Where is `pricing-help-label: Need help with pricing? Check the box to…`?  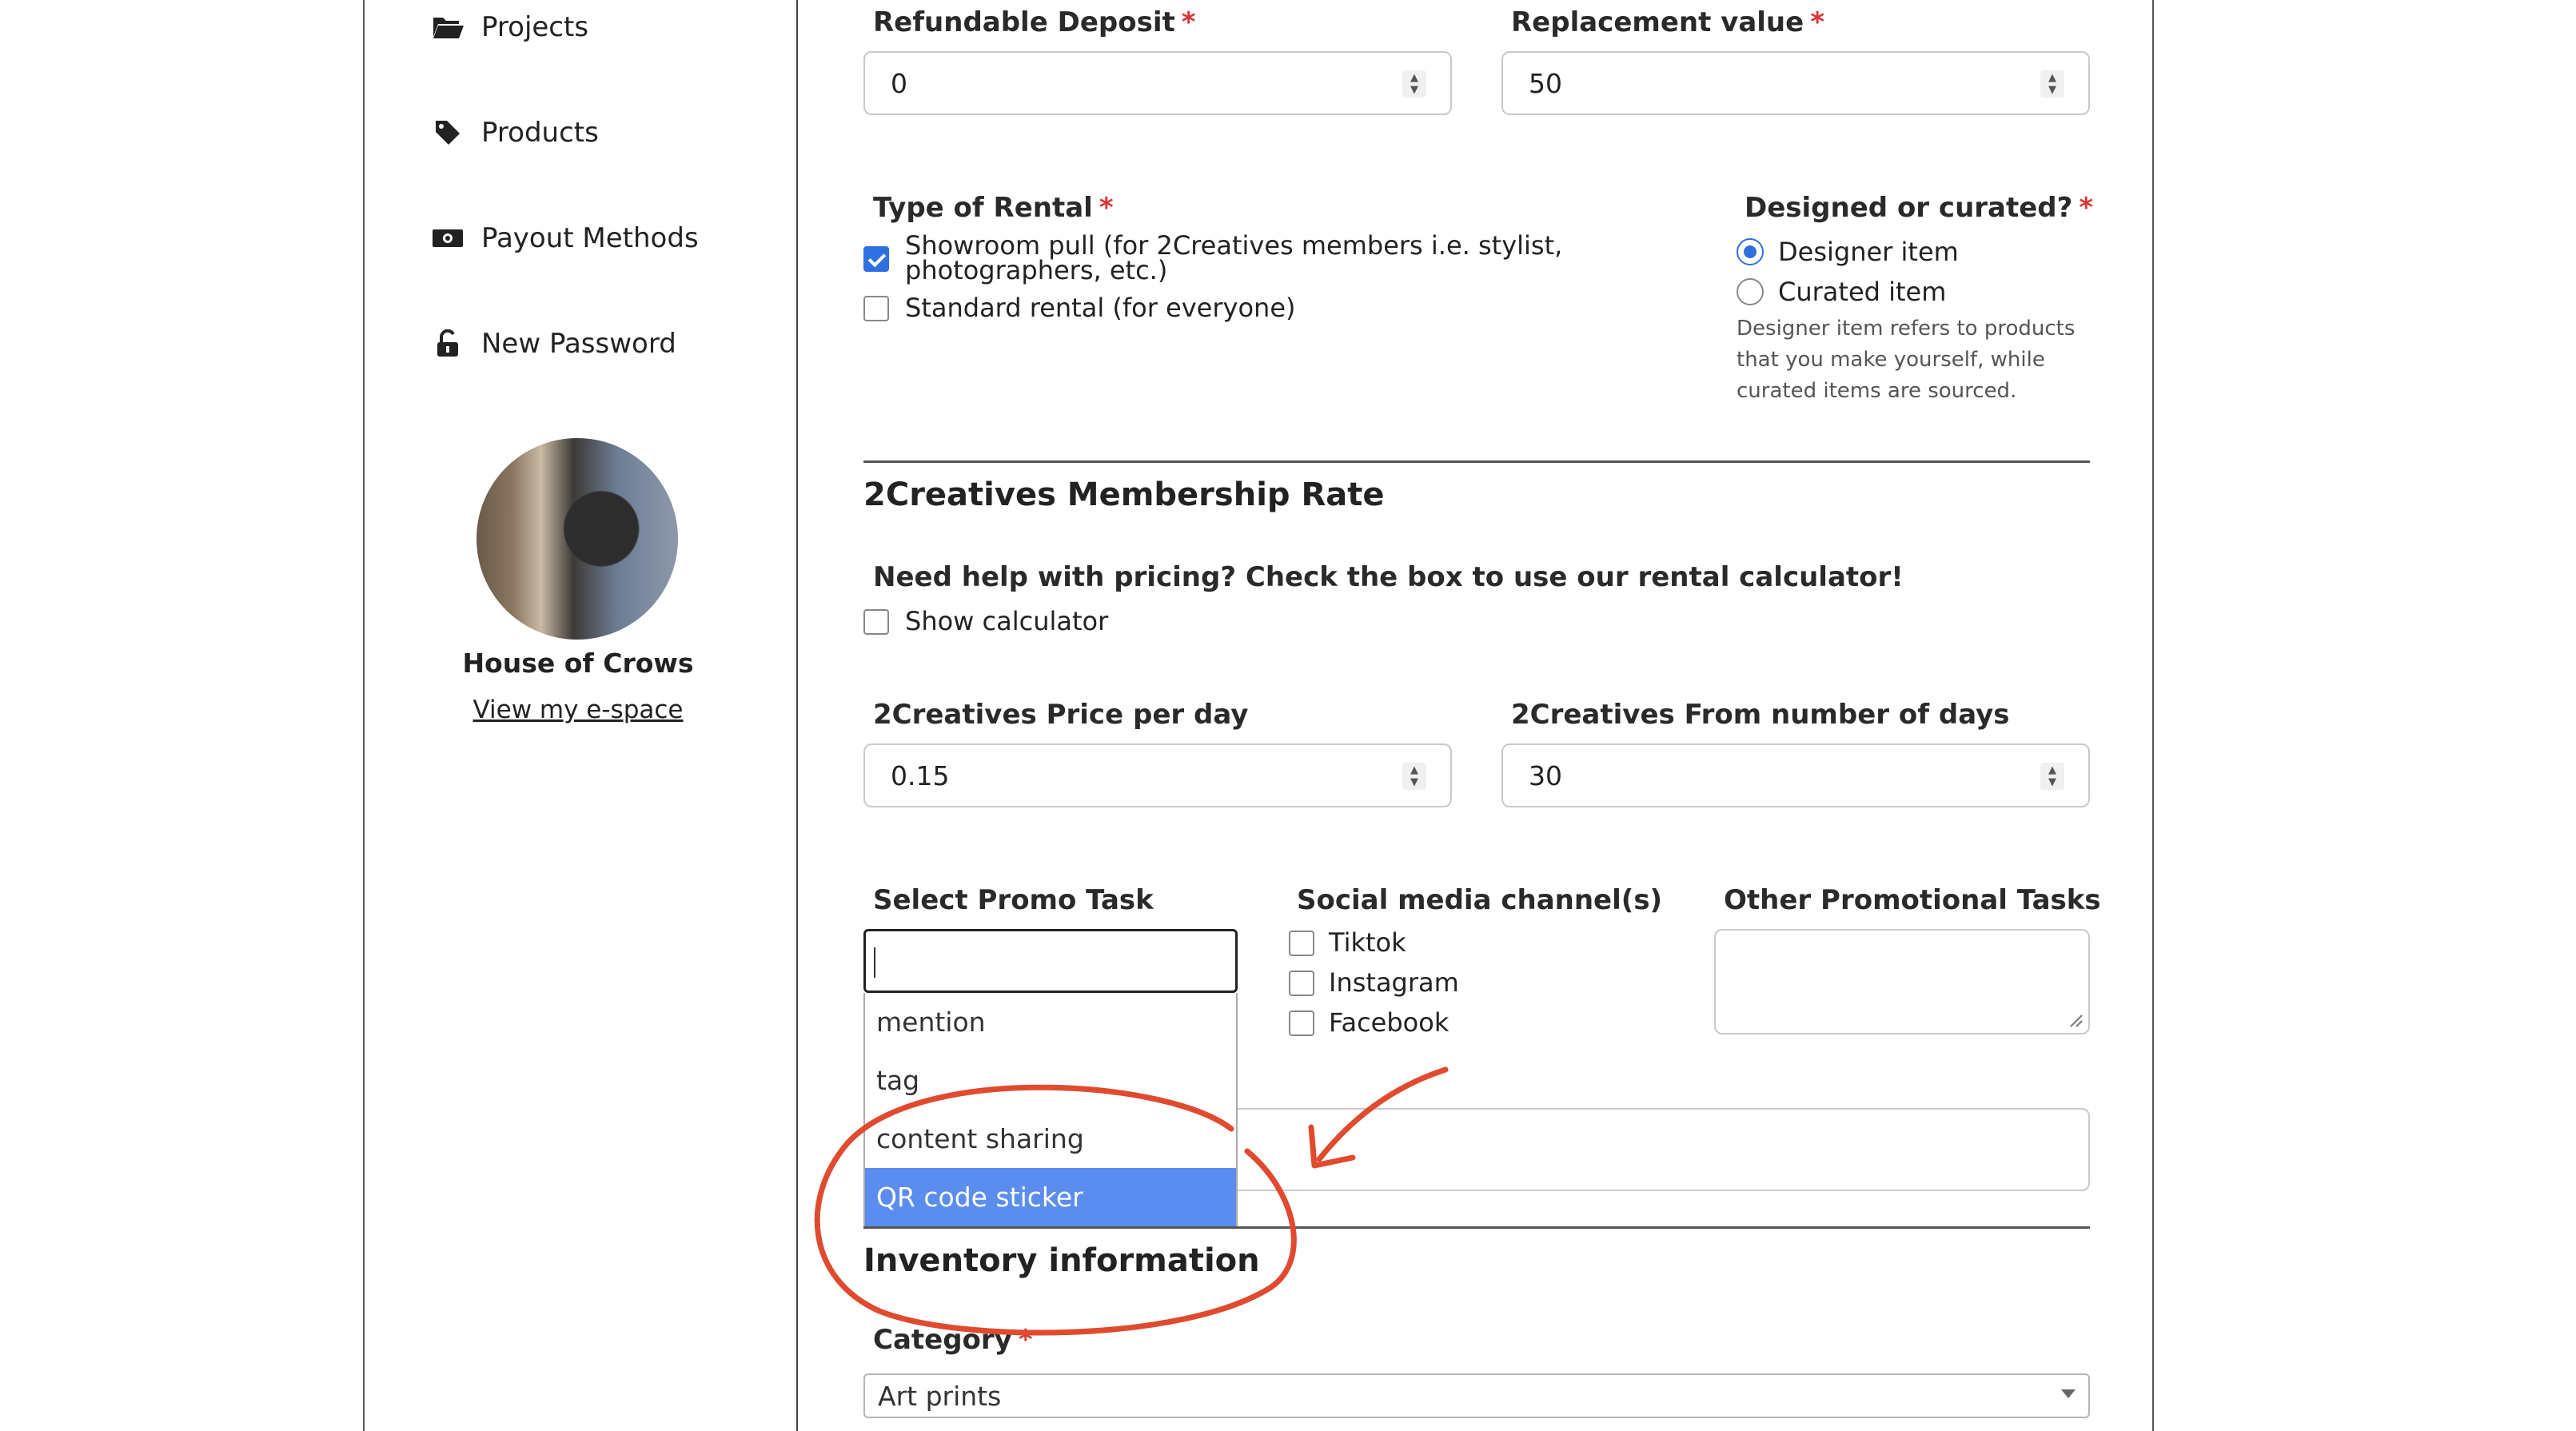
pricing-help-label: Need help with pricing? Check the box to… is located at coordinates (1388, 577).